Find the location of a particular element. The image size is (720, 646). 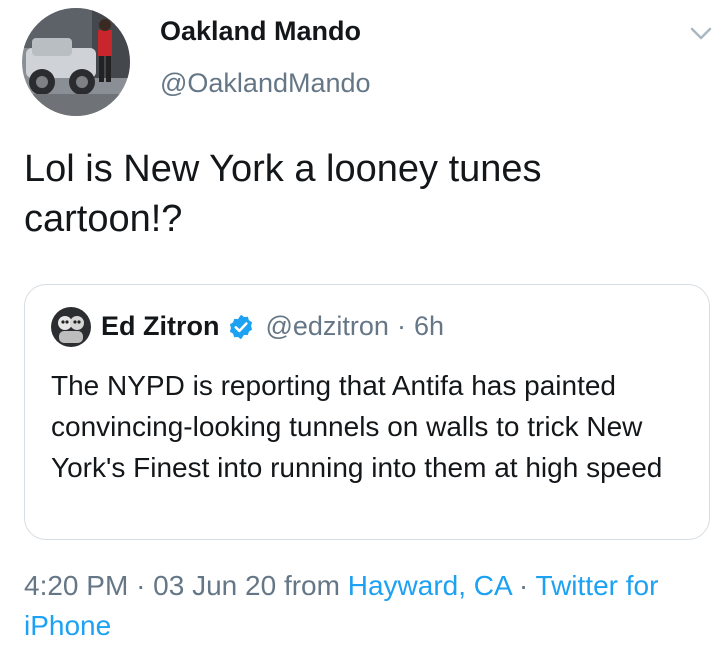

quoted-tweet-time: 6h is located at coordinates (429, 326).